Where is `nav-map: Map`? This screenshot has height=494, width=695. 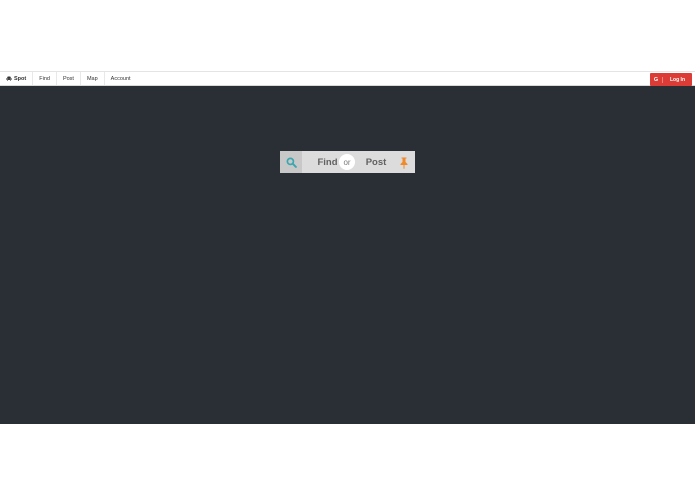
nav-map: Map is located at coordinates (93, 78).